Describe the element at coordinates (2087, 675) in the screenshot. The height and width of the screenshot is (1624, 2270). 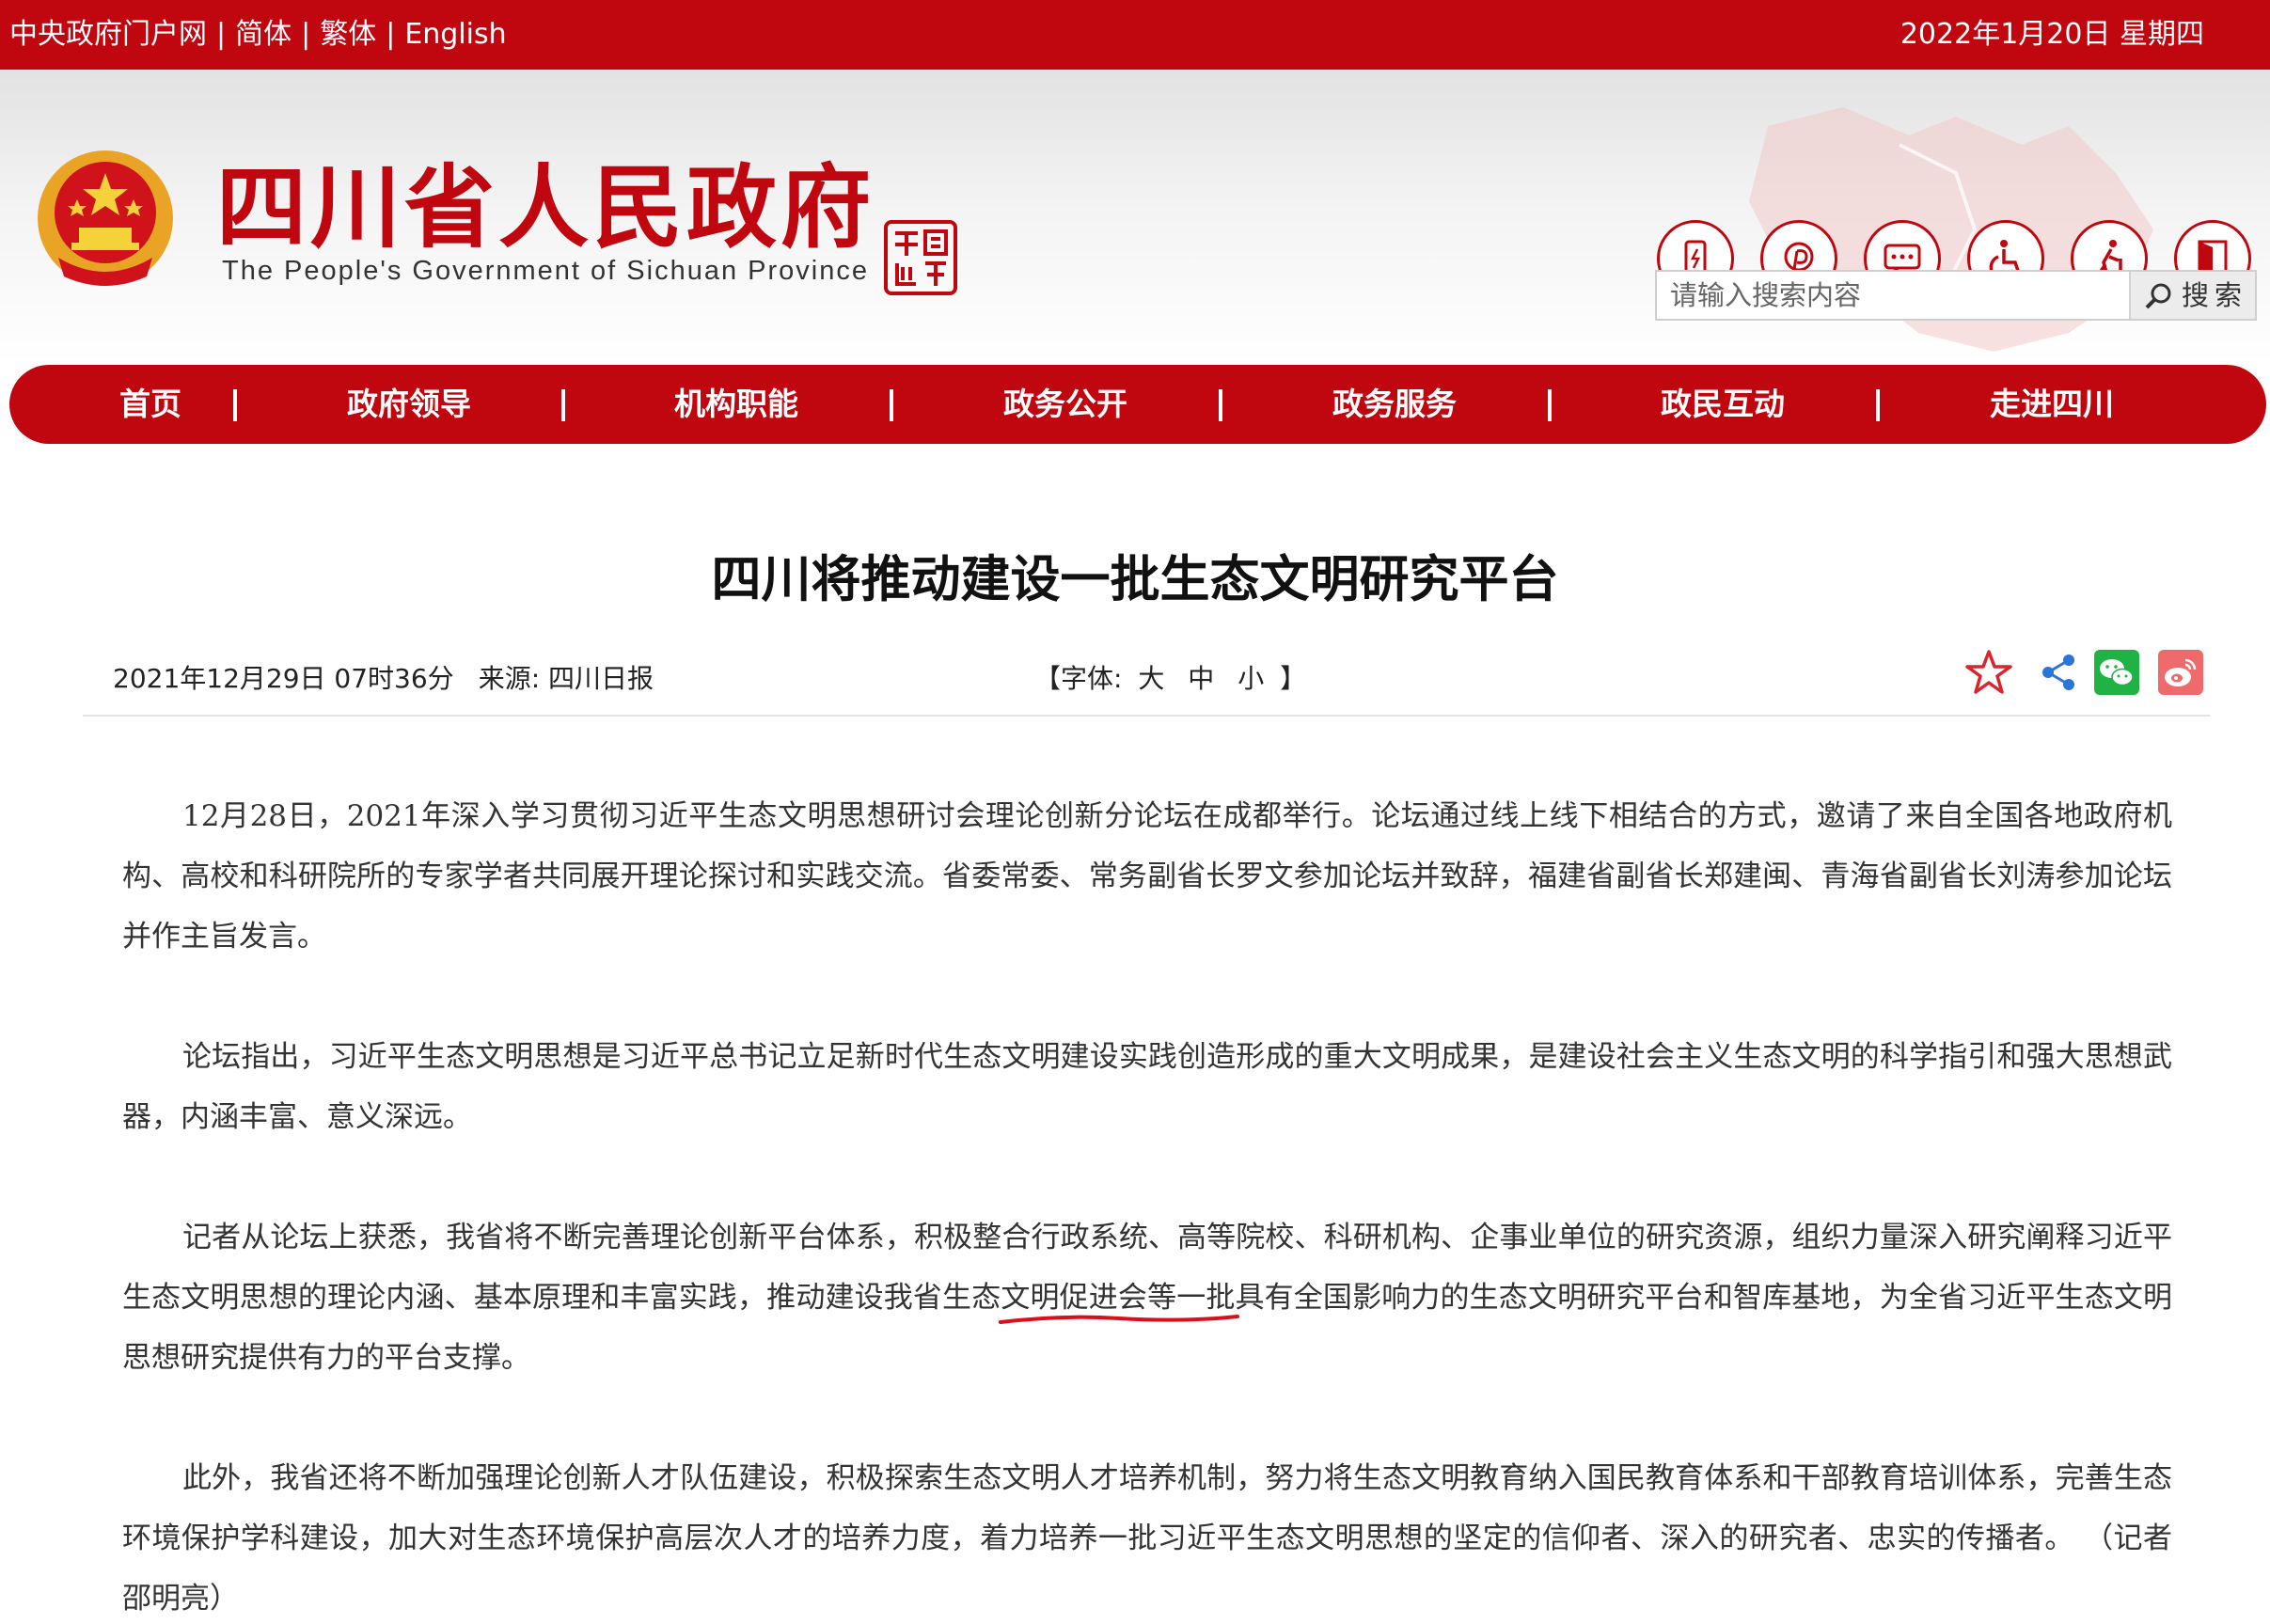
I see `share-bar` at that location.